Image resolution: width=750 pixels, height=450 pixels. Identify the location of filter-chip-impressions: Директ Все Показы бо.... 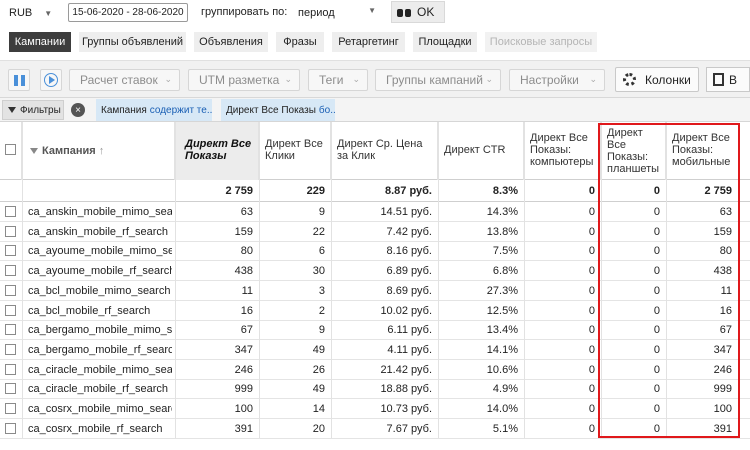
(278, 110).